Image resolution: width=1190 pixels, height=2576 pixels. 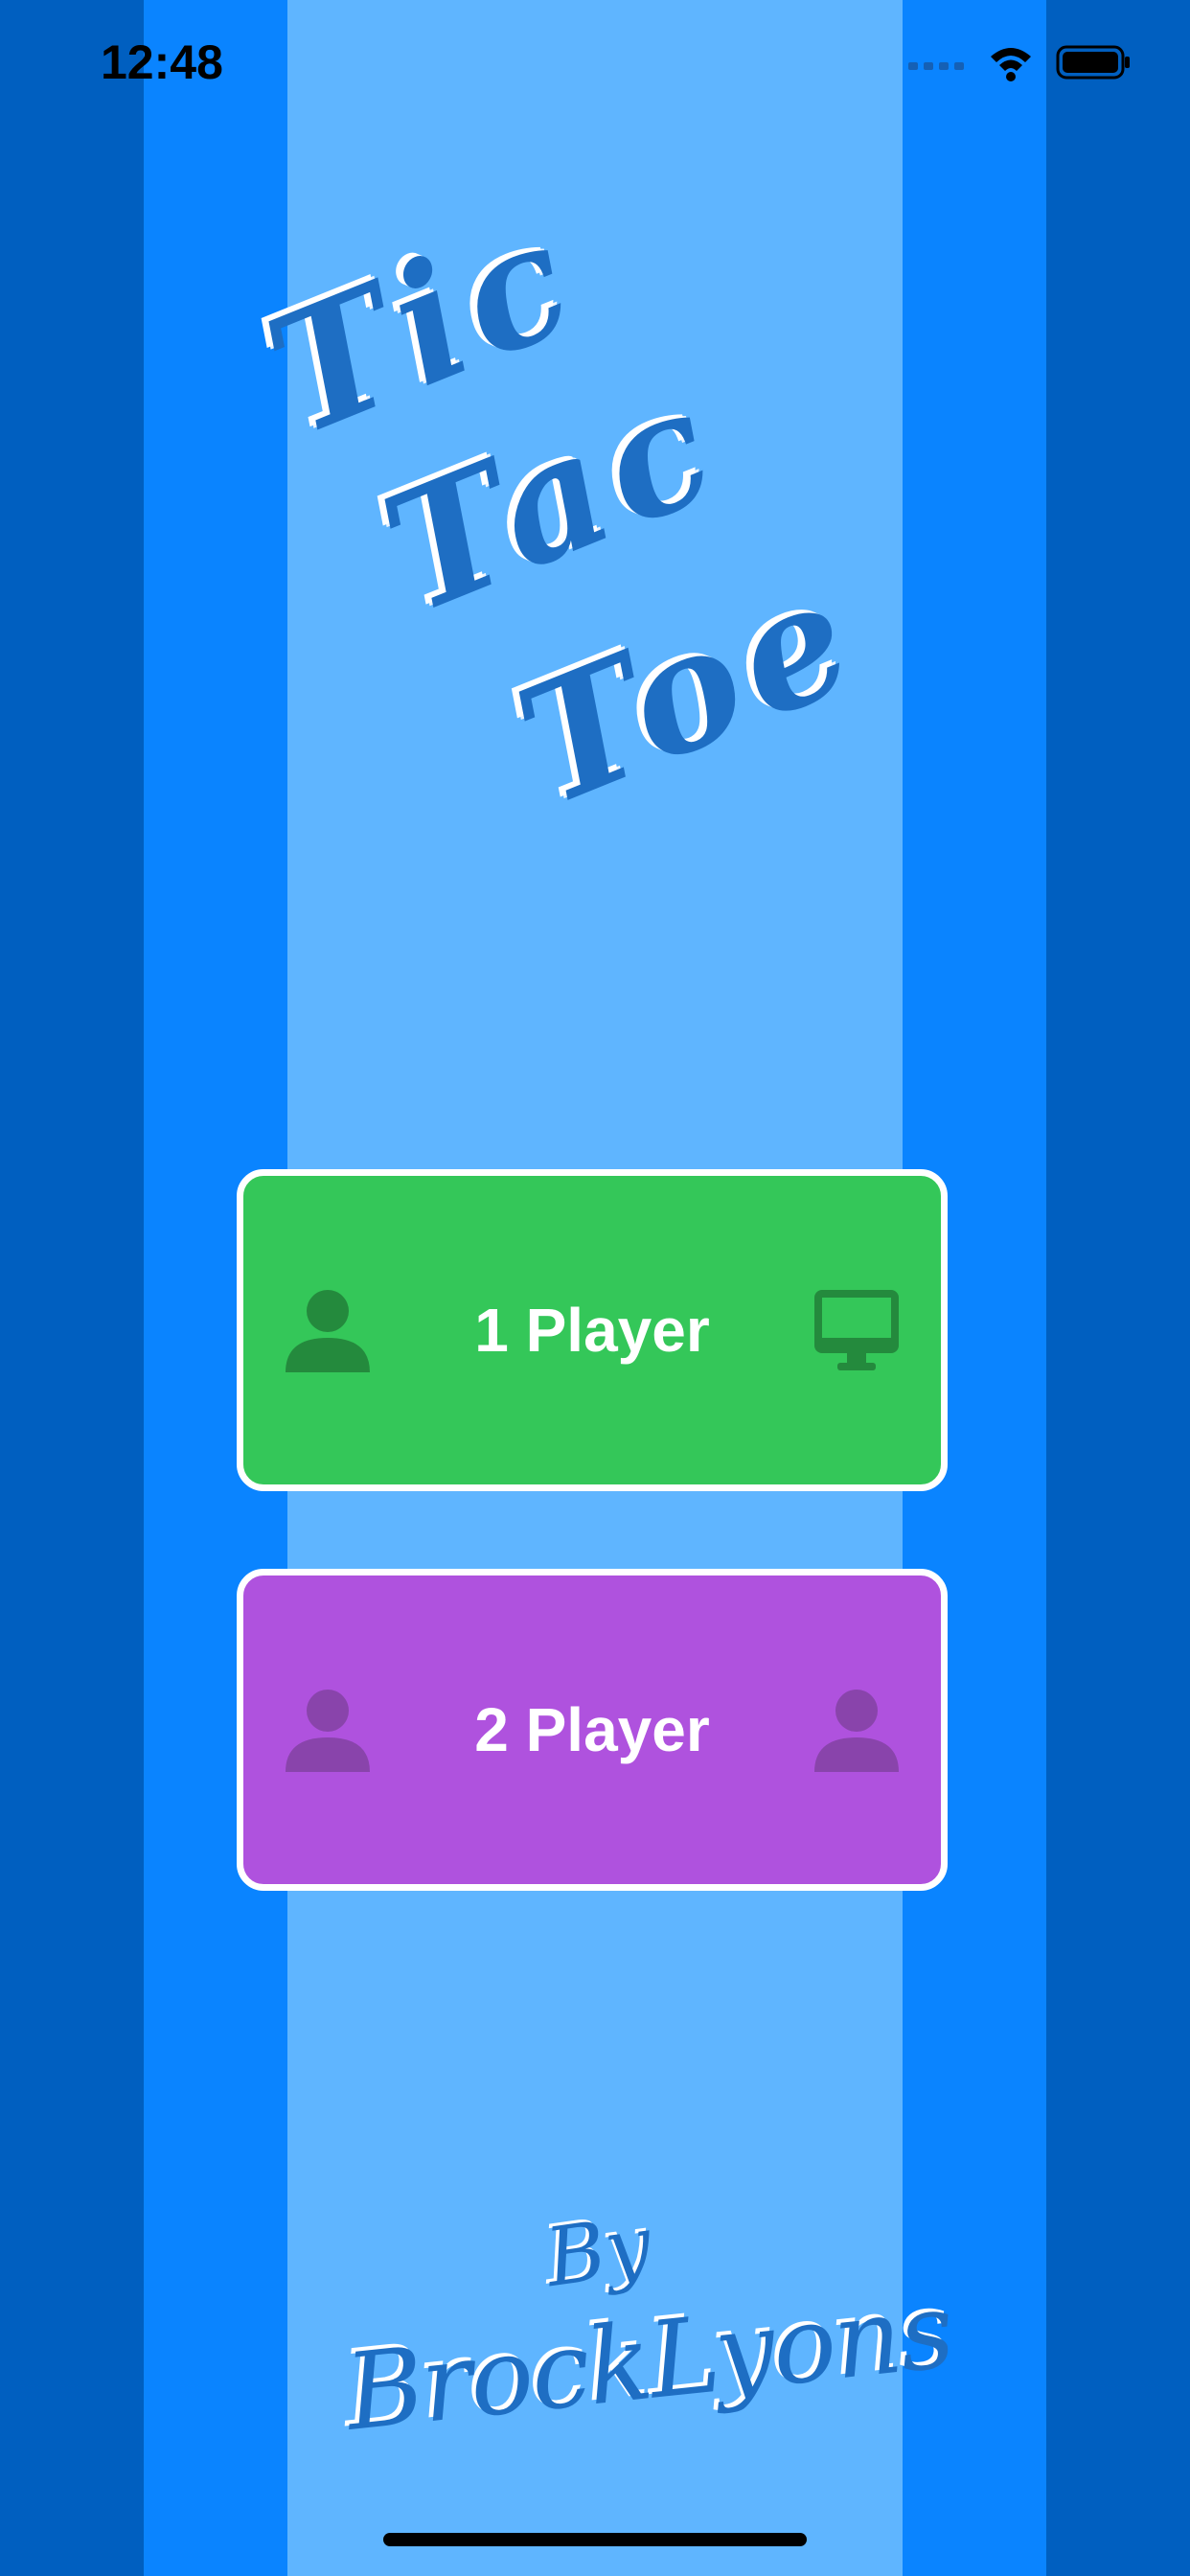 I want to click on status-time: 12:48, so click(x=162, y=62).